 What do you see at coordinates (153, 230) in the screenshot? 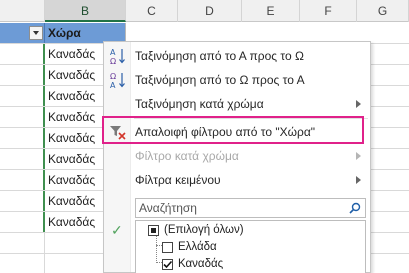
I see `checkbox-select-all` at bounding box center [153, 230].